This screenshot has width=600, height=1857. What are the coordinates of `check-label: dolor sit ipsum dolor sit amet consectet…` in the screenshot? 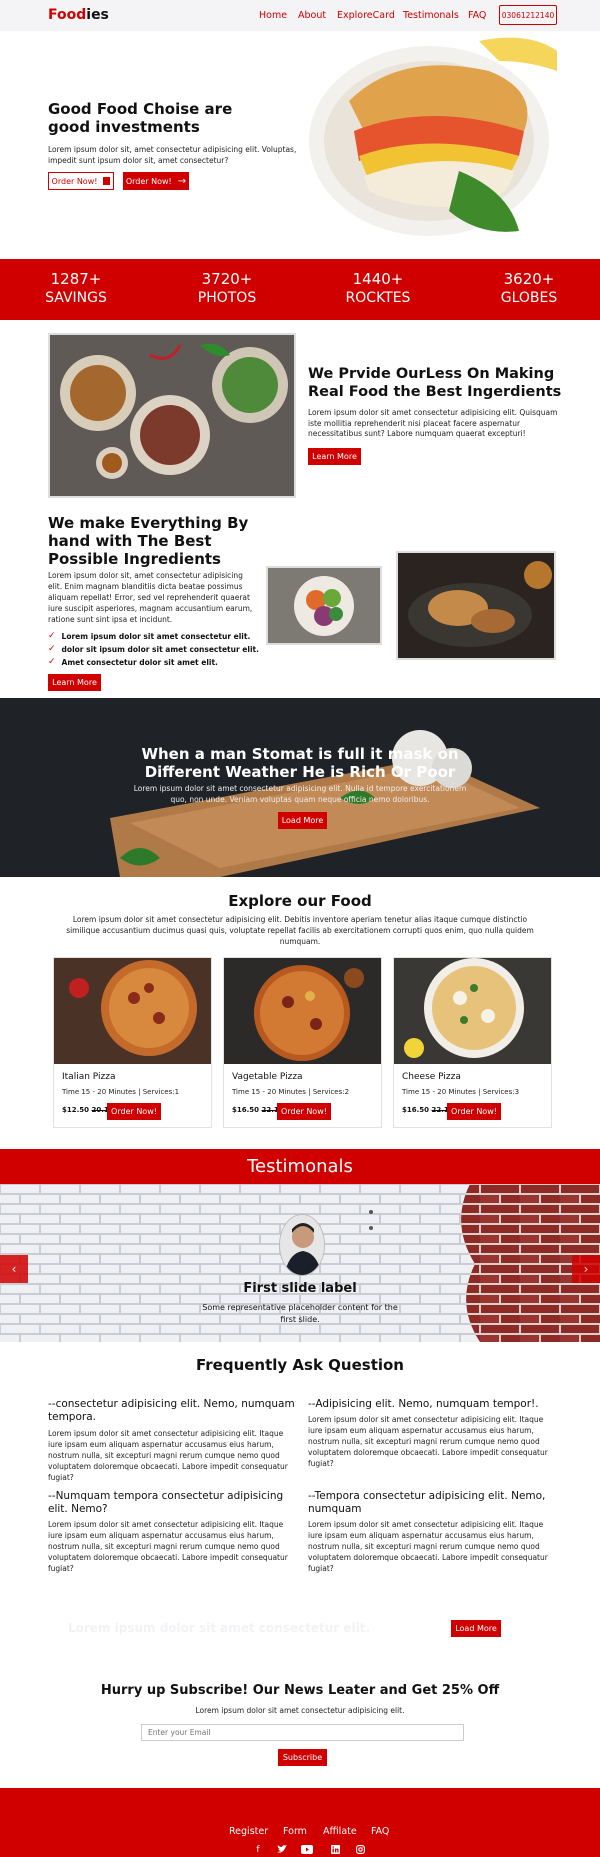 It's located at (160, 649).